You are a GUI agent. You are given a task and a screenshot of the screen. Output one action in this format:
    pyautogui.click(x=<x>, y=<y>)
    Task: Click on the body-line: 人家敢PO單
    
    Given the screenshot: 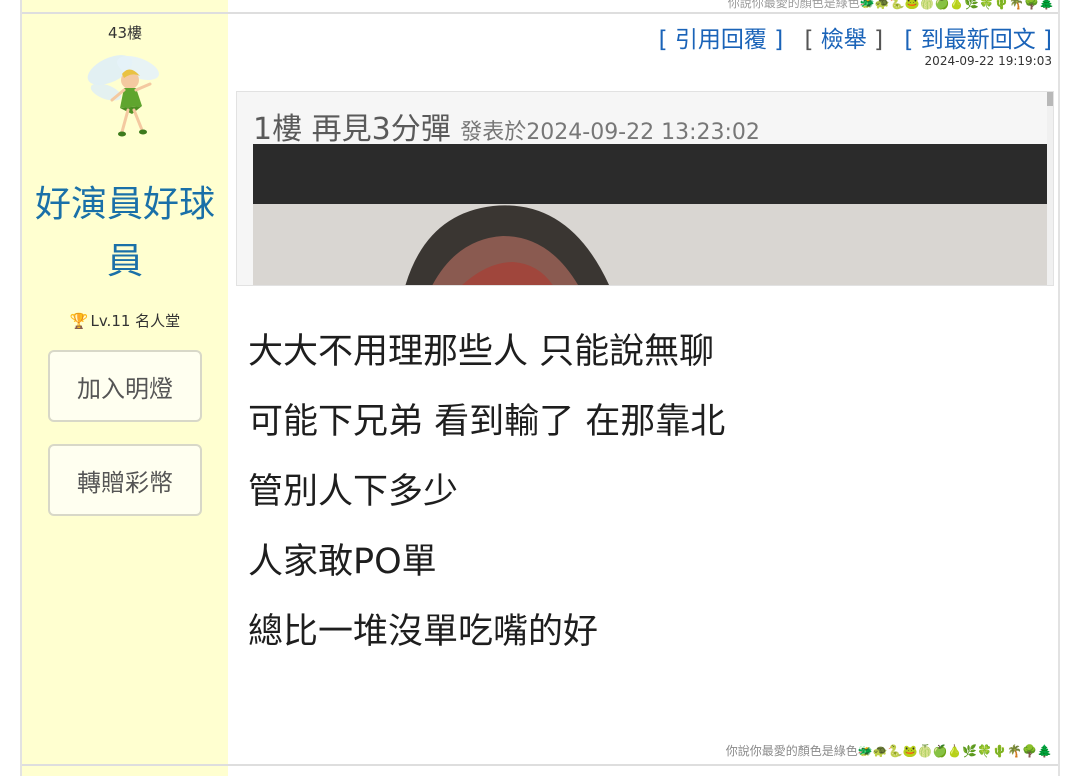 What is the action you would take?
    pyautogui.click(x=342, y=562)
    